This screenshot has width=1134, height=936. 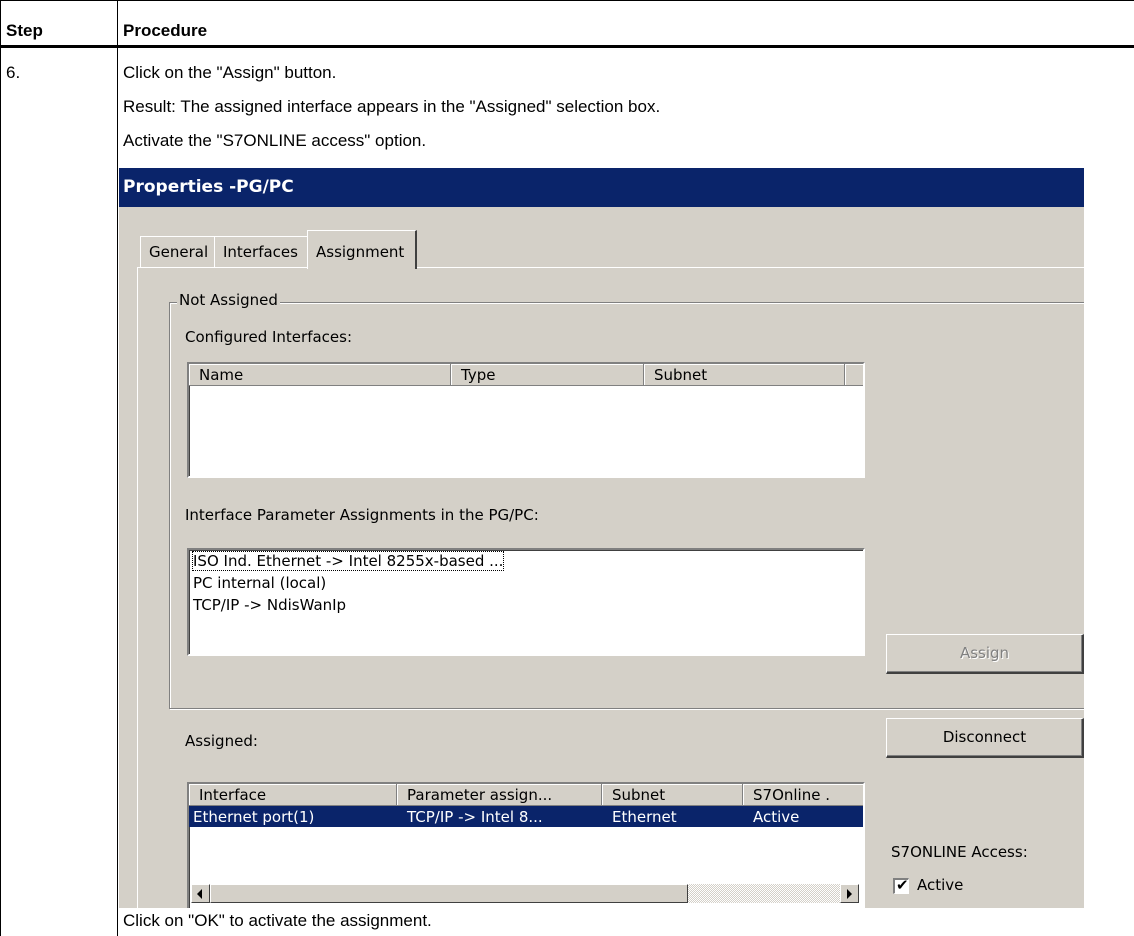 What do you see at coordinates (854, 375) in the screenshot?
I see `column-filler` at bounding box center [854, 375].